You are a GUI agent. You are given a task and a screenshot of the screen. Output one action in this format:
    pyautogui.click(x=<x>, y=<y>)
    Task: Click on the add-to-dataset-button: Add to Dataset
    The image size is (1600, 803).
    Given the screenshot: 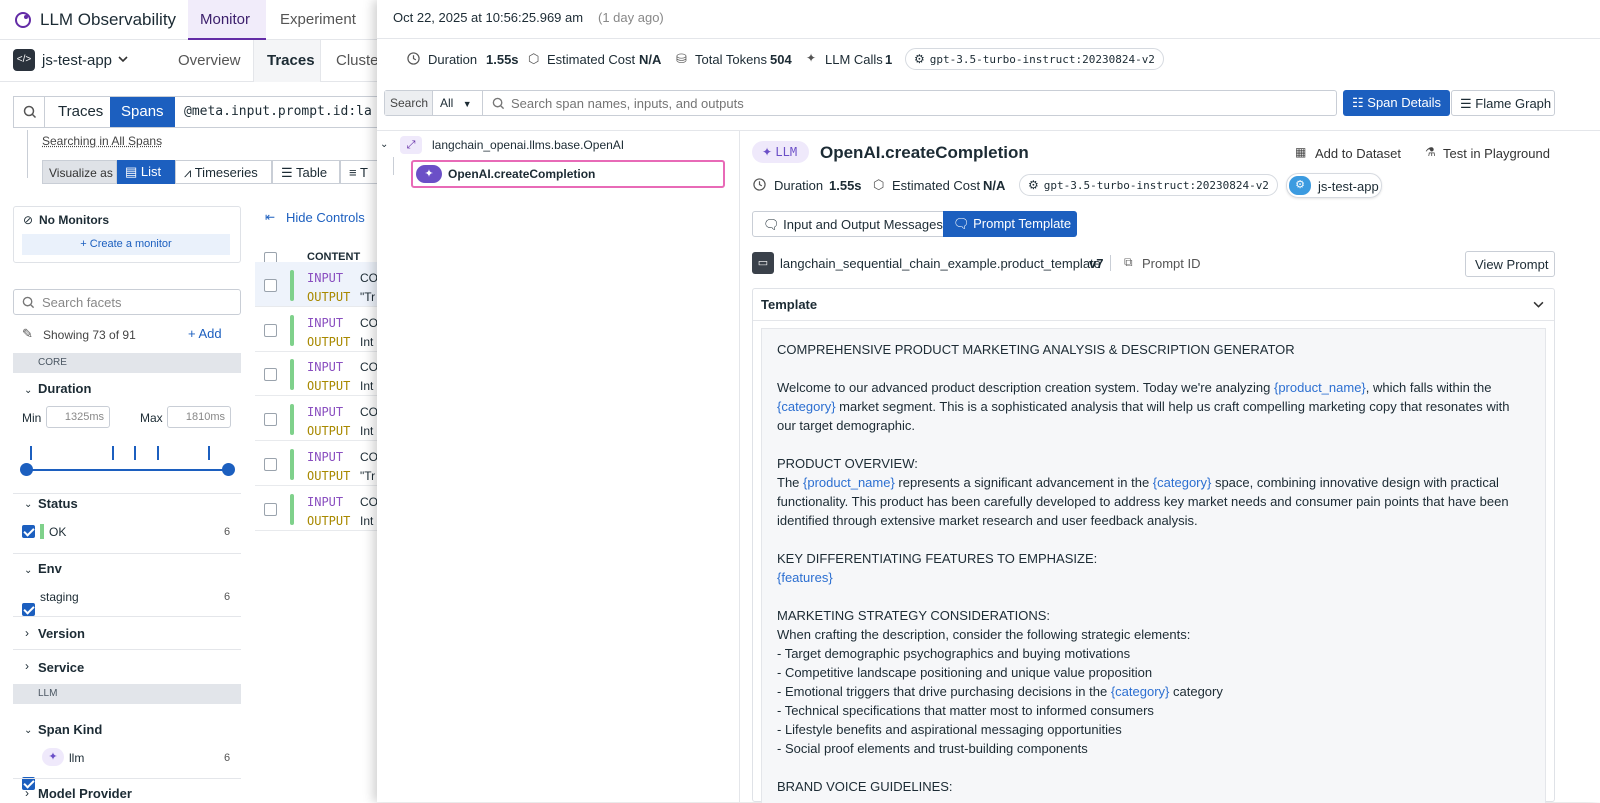 What is the action you would take?
    pyautogui.click(x=1358, y=153)
    